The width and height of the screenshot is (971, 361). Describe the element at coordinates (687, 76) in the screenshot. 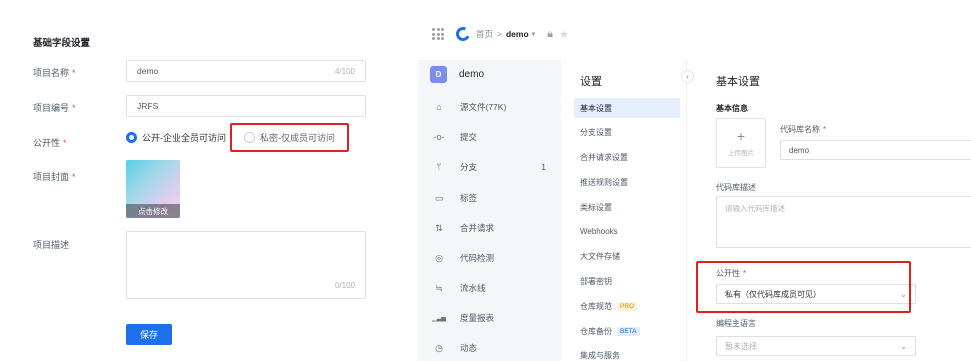

I see `collapse-chevron-icon: ‹` at that location.